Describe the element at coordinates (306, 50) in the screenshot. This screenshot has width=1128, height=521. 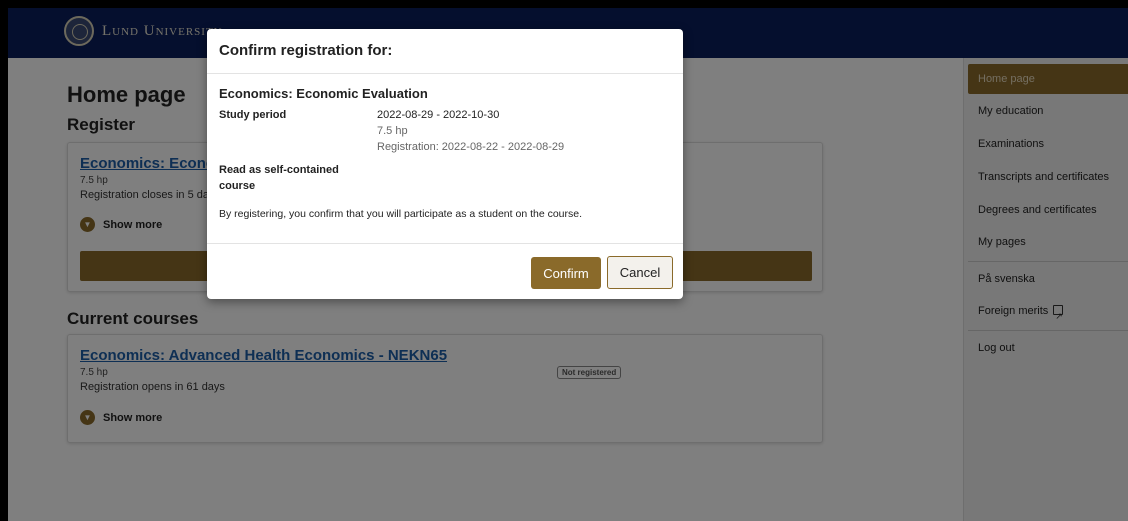
I see `dialog-title: Confirm registration for:` at that location.